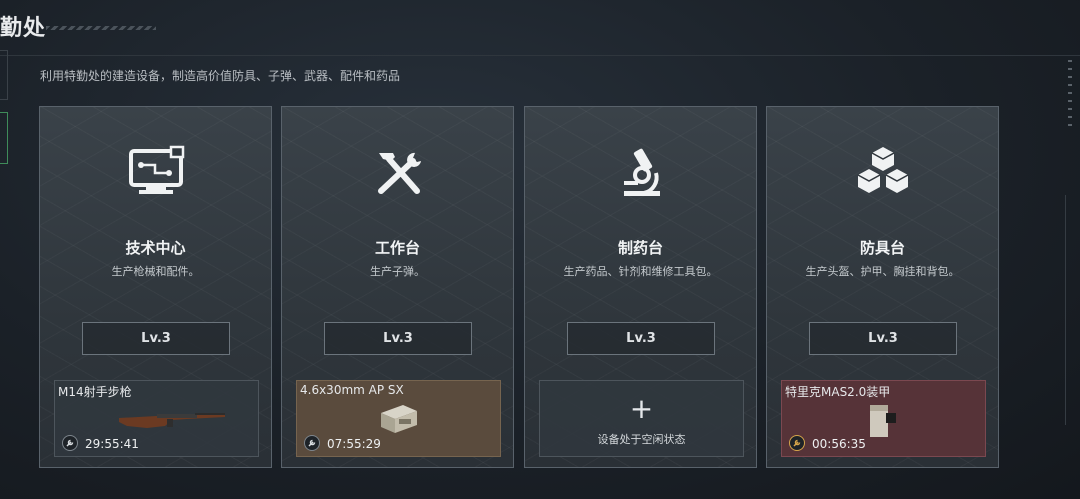 The height and width of the screenshot is (499, 1080). I want to click on cubes-icon, so click(882, 170).